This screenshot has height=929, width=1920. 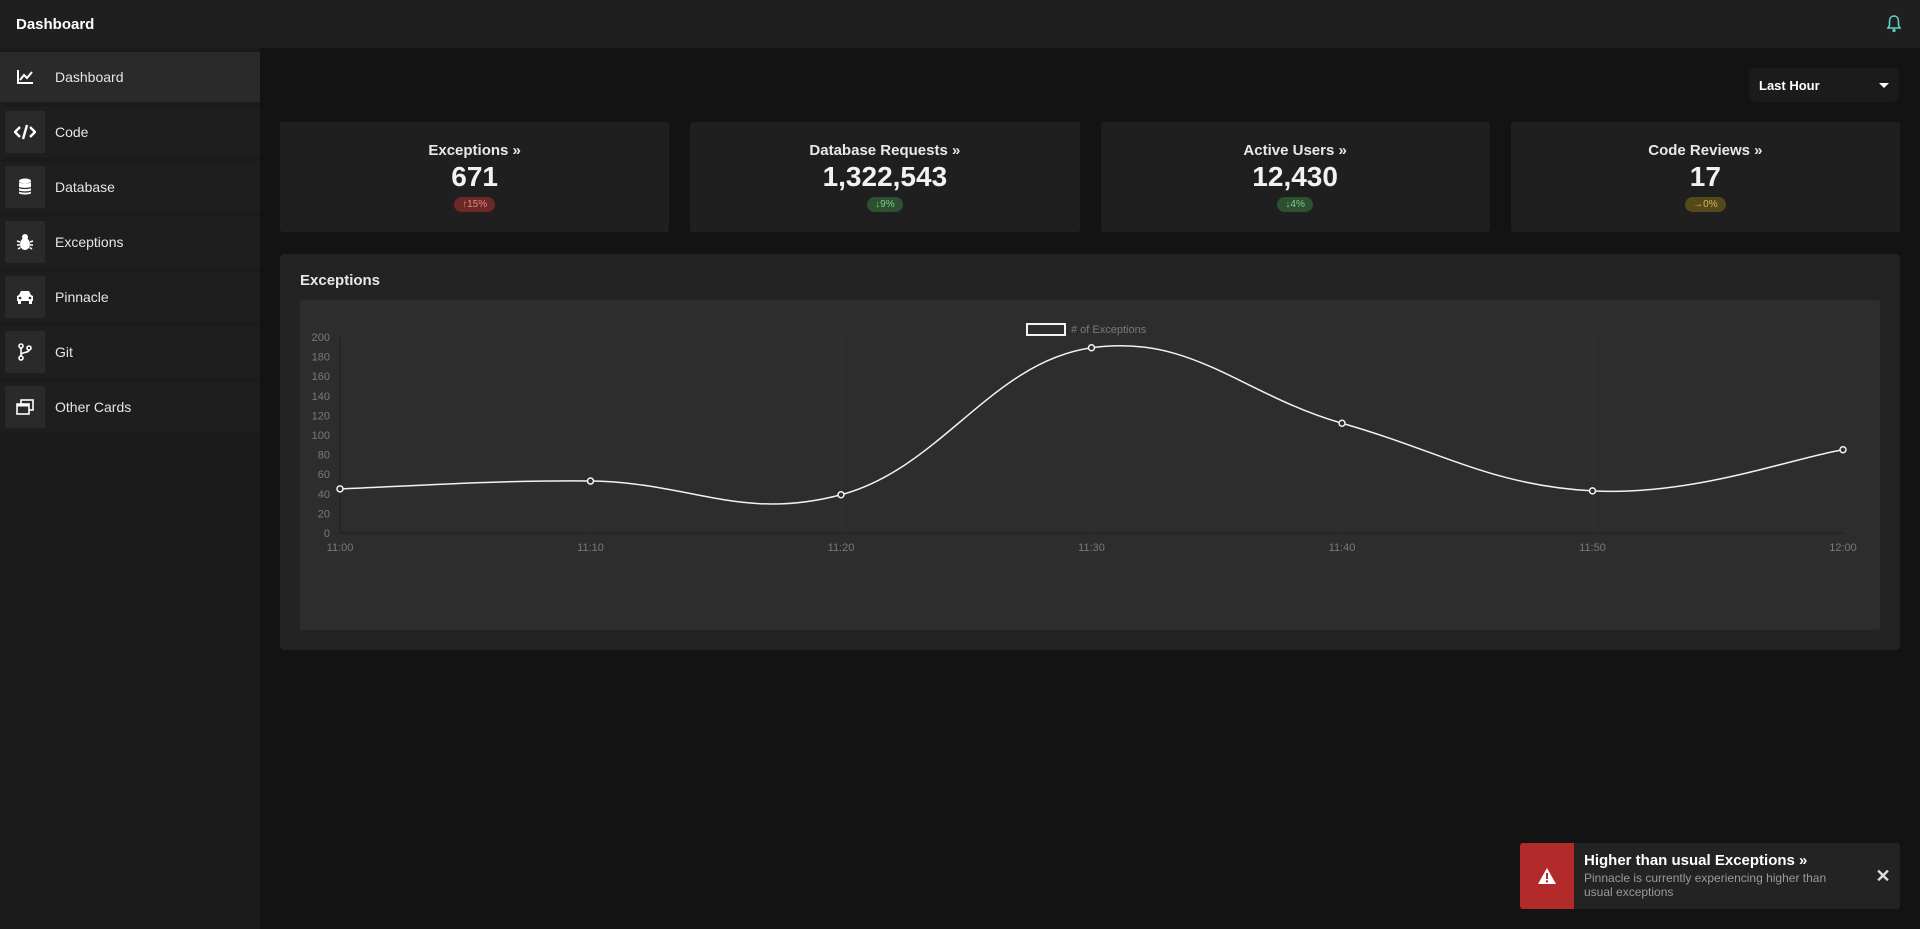 What do you see at coordinates (340, 548) in the screenshot?
I see `x-tick-label: 11:00` at bounding box center [340, 548].